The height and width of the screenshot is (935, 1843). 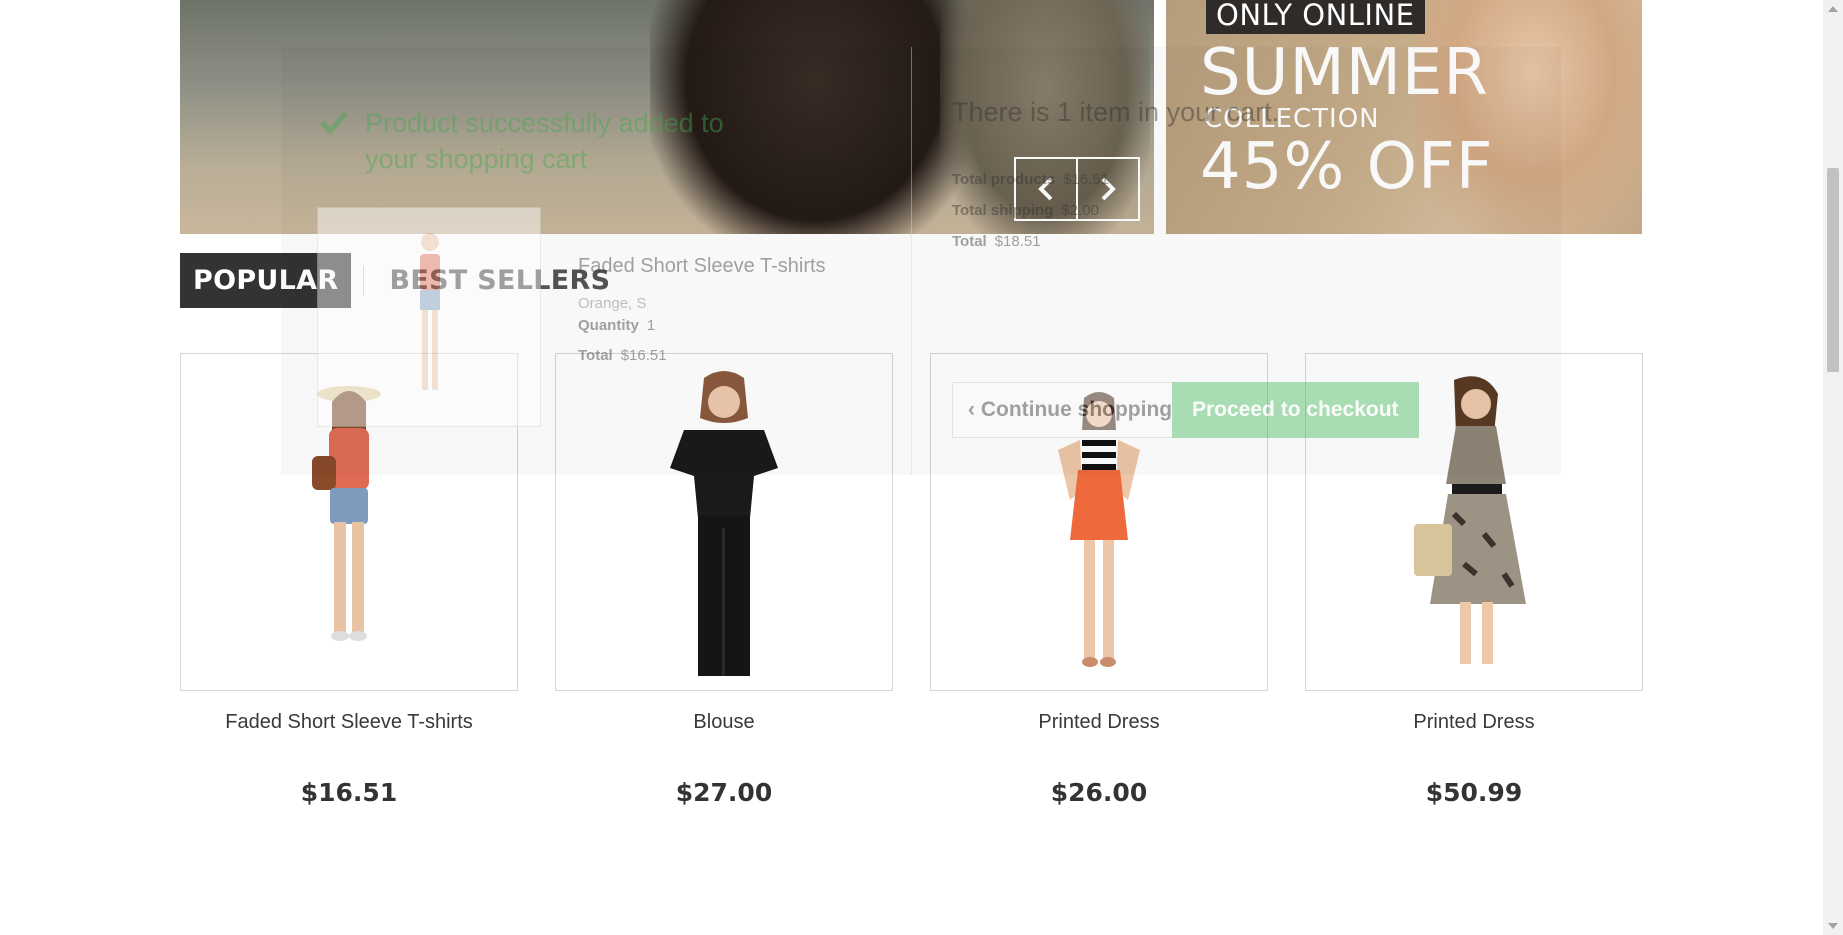 I want to click on page-scrollbar, so click(x=1833, y=467).